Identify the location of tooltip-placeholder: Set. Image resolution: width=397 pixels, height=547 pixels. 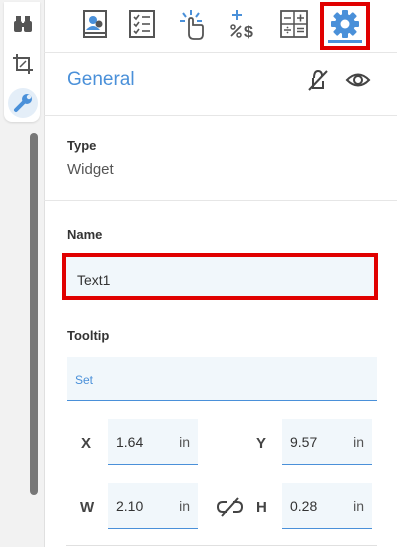
(84, 380).